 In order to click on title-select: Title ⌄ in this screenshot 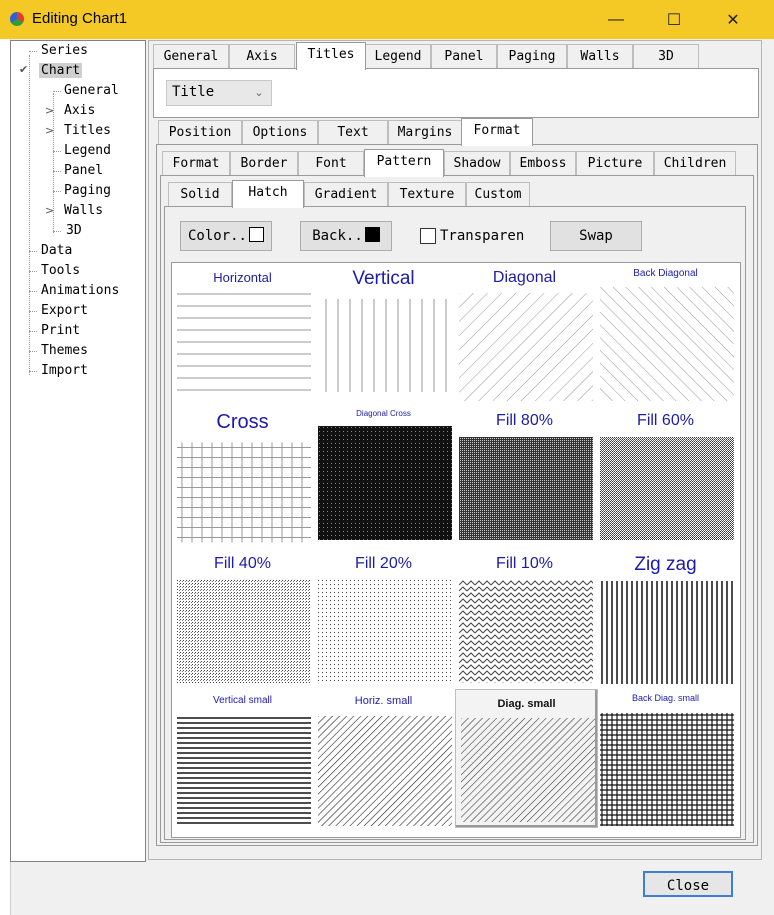, I will do `click(219, 93)`.